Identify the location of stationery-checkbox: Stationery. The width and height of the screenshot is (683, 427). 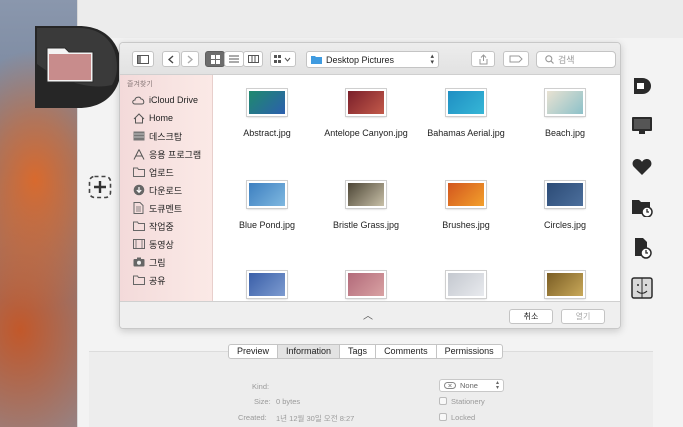
(462, 401).